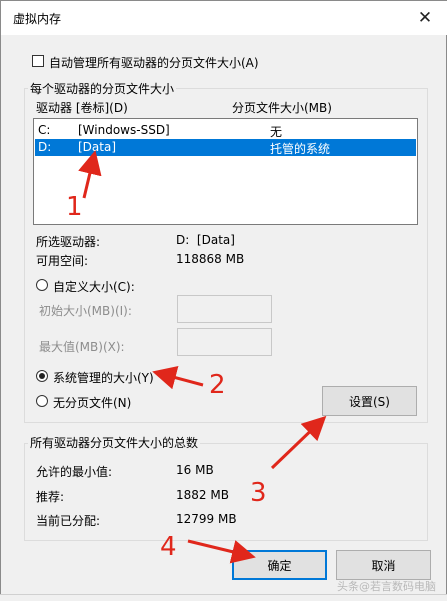 The width and height of the screenshot is (447, 601). What do you see at coordinates (217, 385) in the screenshot?
I see `annotation-number-2: 2` at bounding box center [217, 385].